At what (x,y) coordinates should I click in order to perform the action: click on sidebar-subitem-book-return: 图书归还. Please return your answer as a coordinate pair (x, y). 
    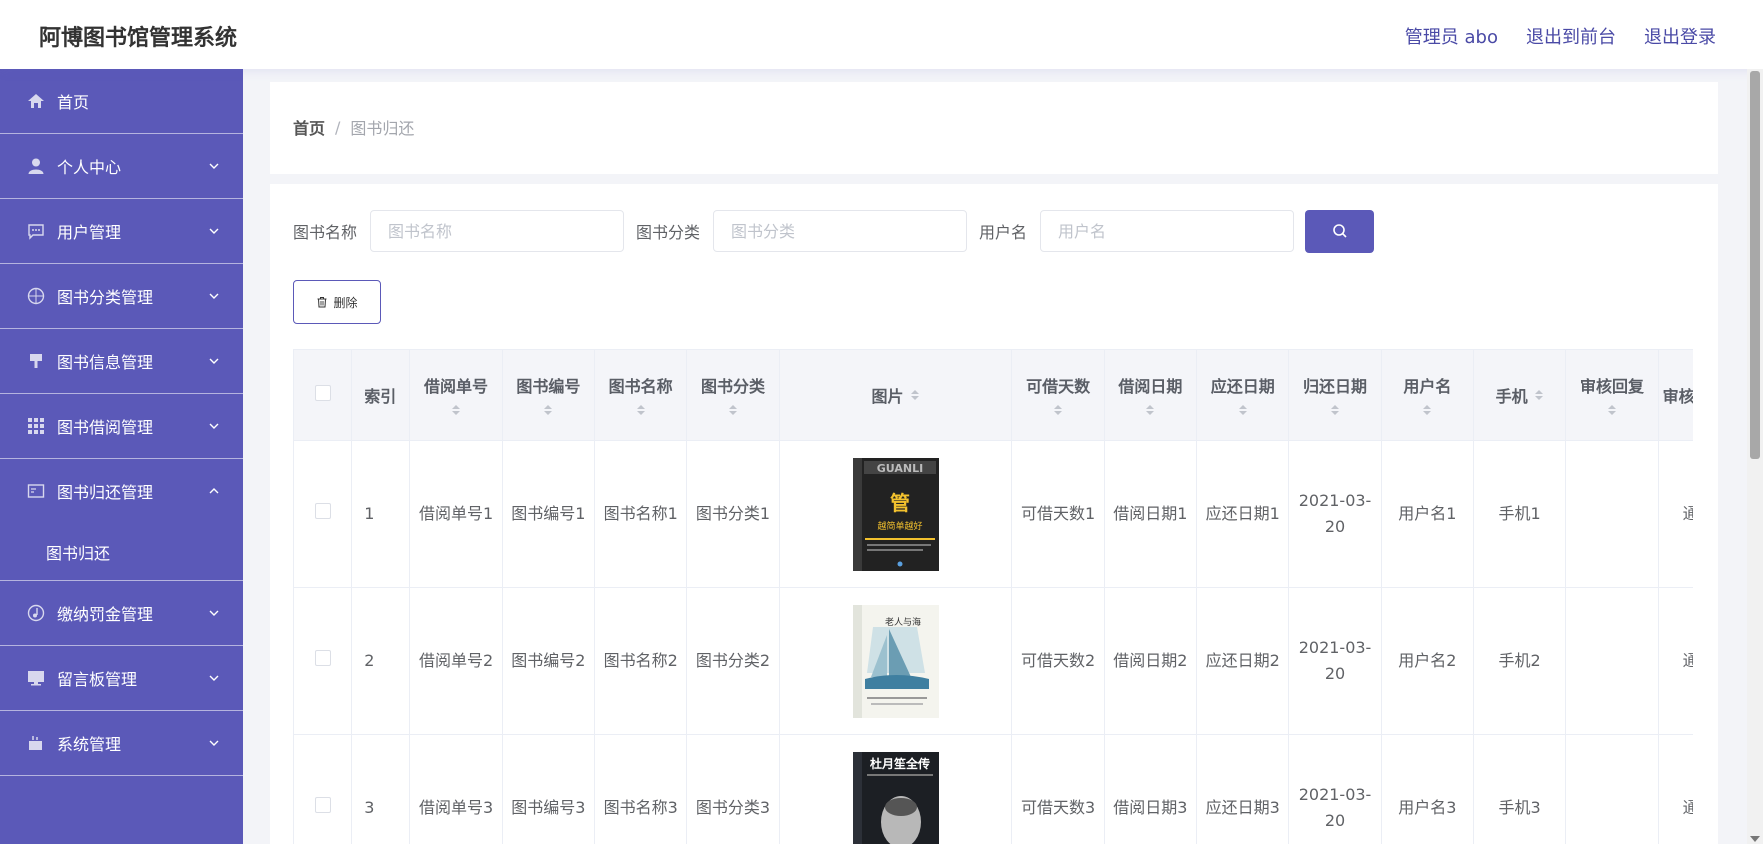
    Looking at the image, I should click on (121, 552).